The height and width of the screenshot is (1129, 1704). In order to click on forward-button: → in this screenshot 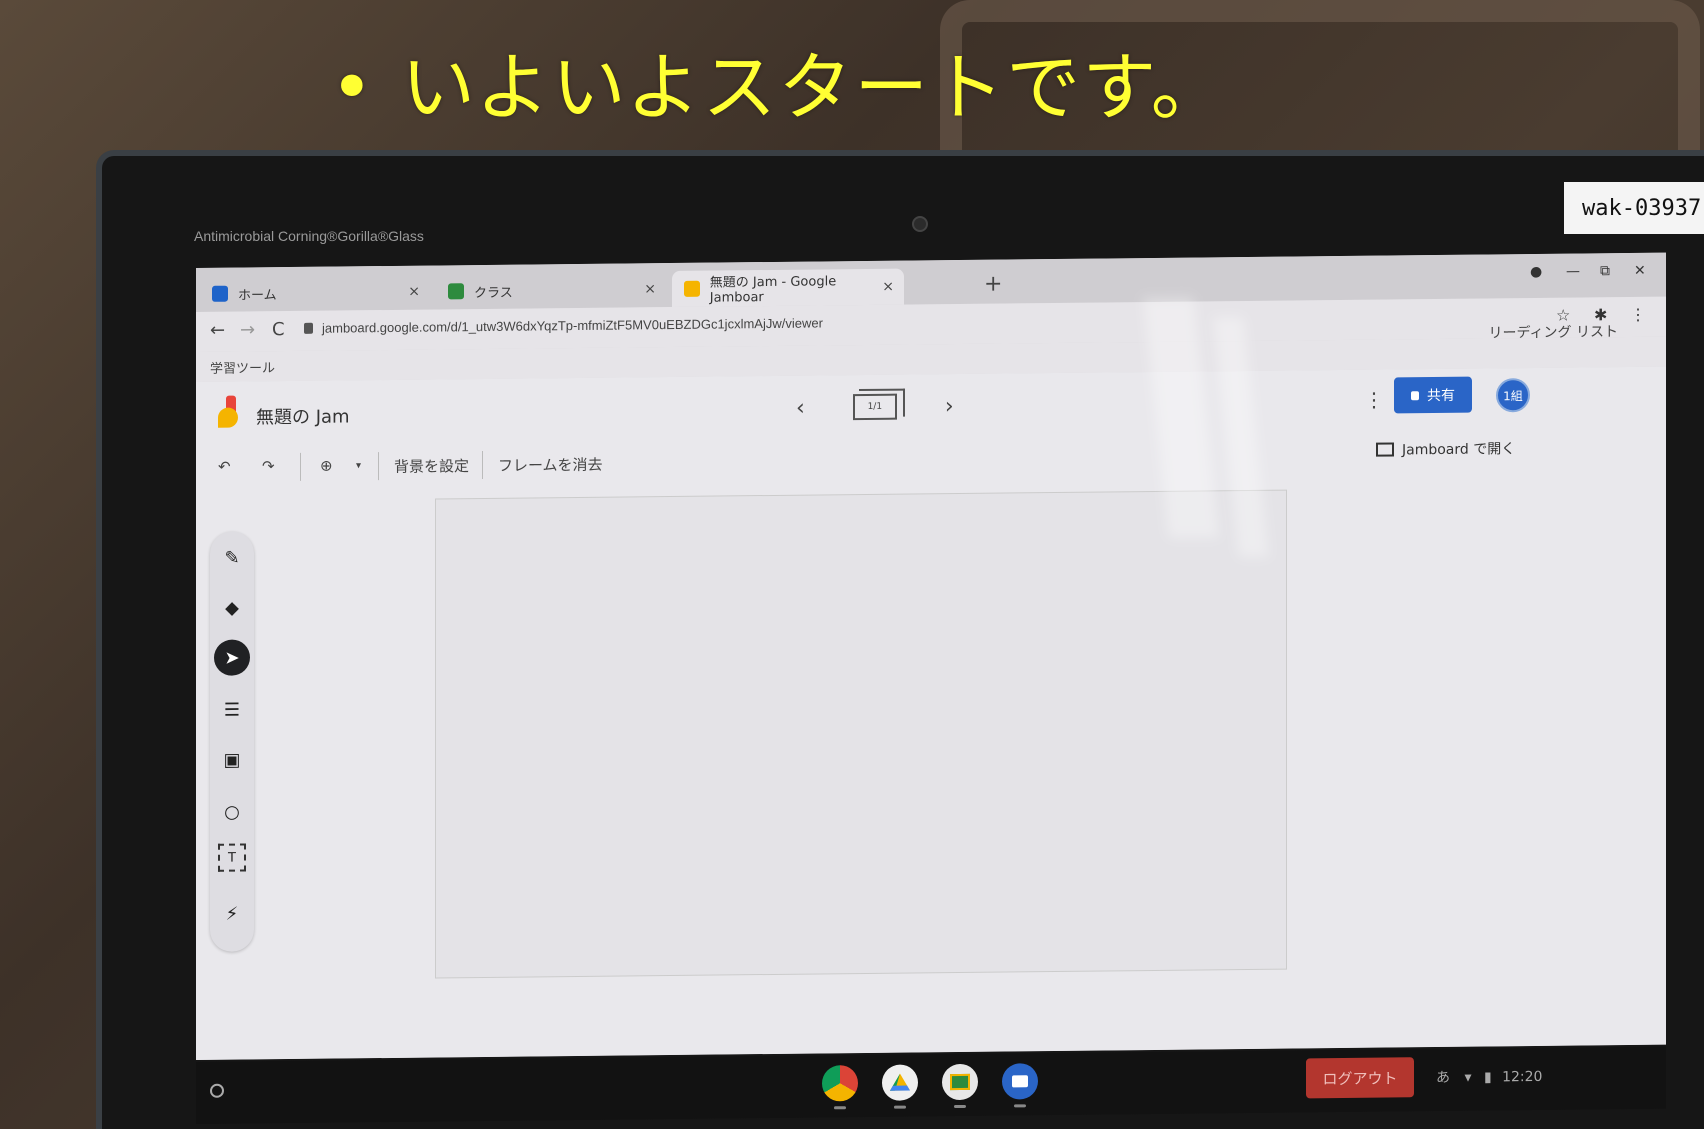, I will do `click(247, 329)`.